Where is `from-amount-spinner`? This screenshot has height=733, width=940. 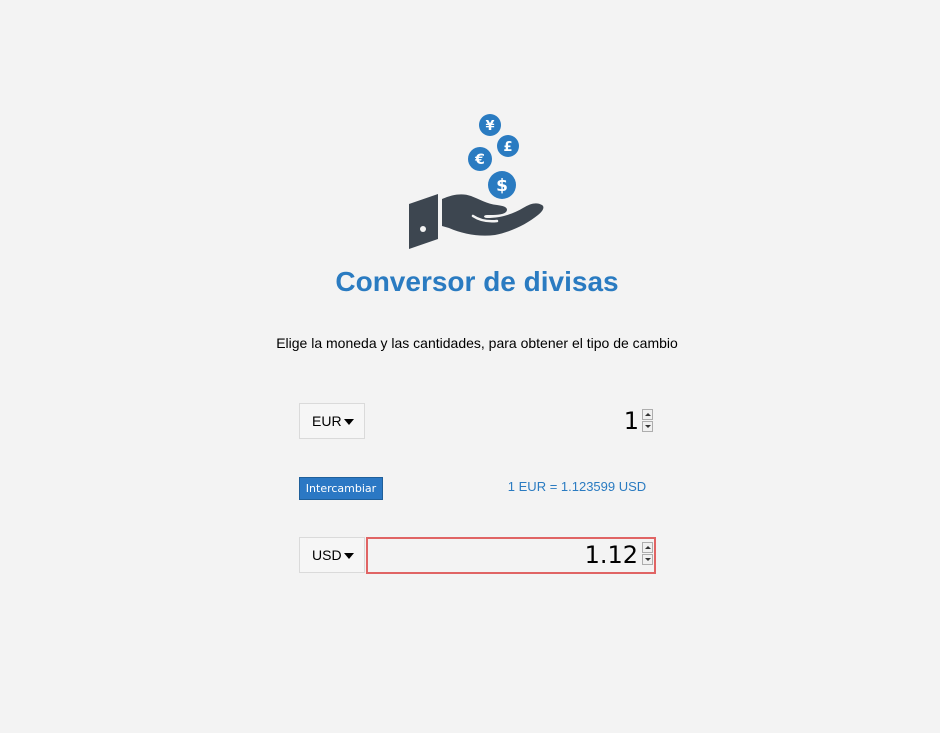 from-amount-spinner is located at coordinates (647, 420).